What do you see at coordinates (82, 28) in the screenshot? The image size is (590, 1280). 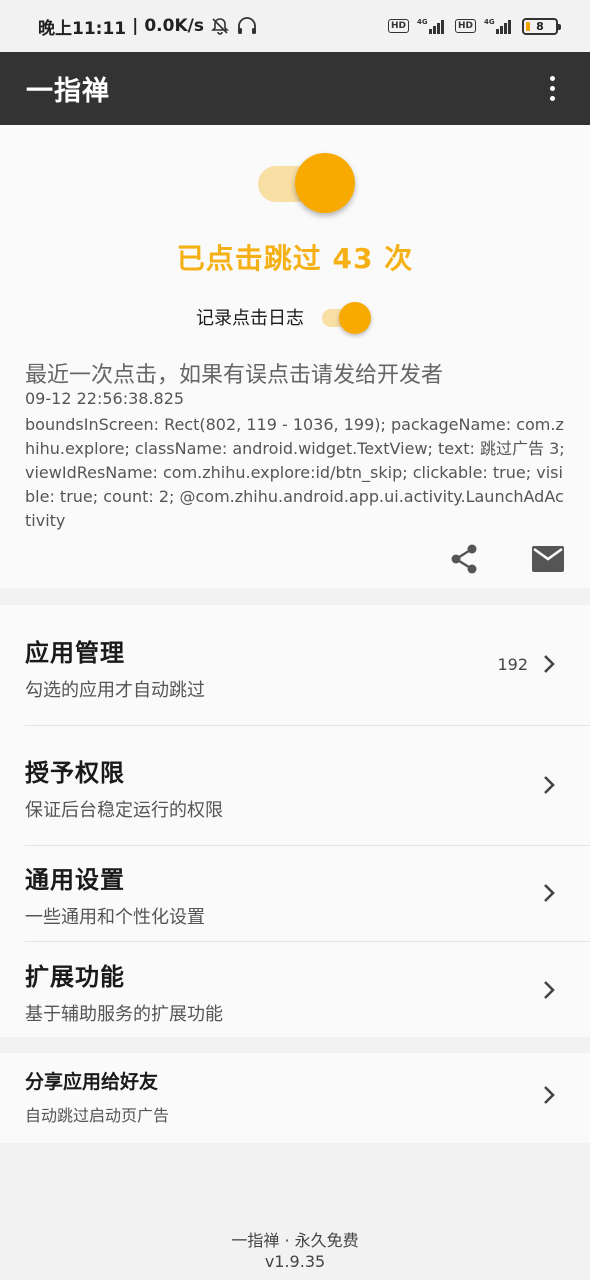 I see `status-time: 晚上11:11` at bounding box center [82, 28].